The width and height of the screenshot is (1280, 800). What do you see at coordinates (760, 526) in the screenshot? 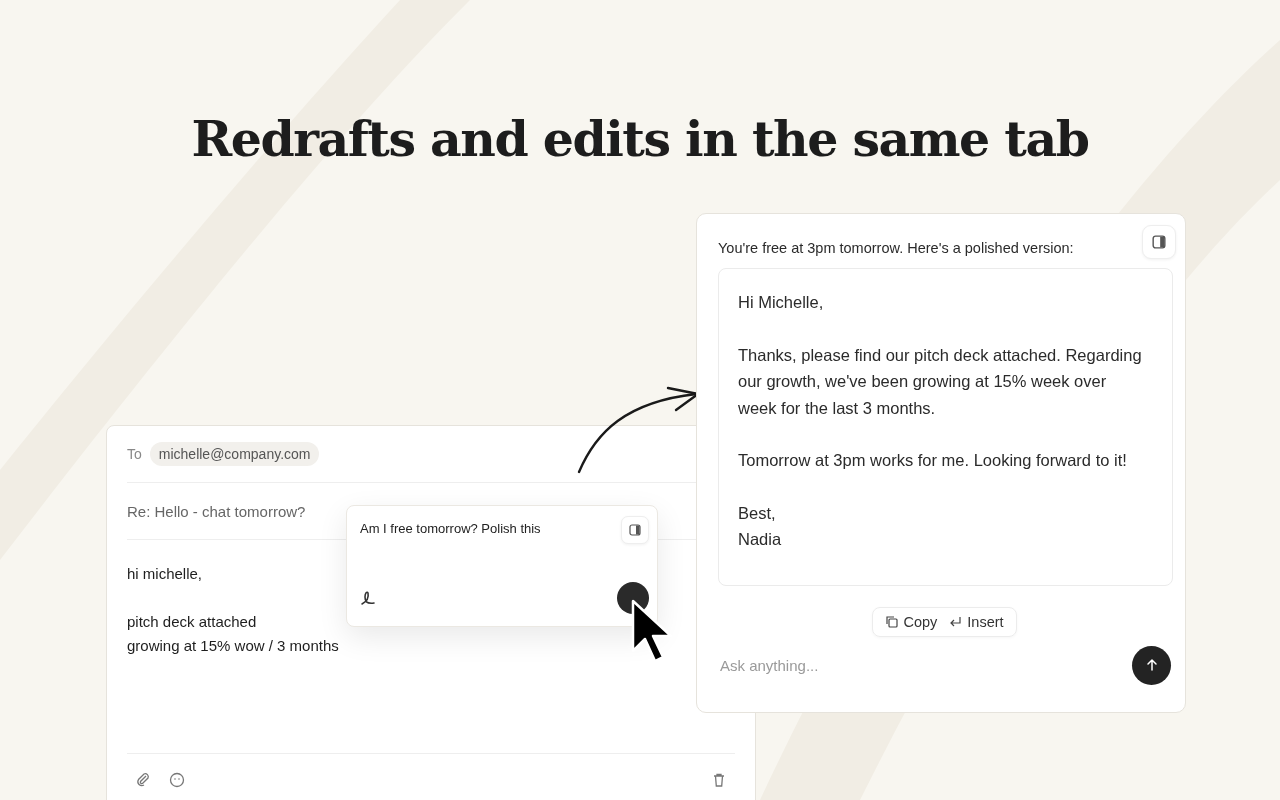
I see `draft-paragraph: Best, Nadia` at bounding box center [760, 526].